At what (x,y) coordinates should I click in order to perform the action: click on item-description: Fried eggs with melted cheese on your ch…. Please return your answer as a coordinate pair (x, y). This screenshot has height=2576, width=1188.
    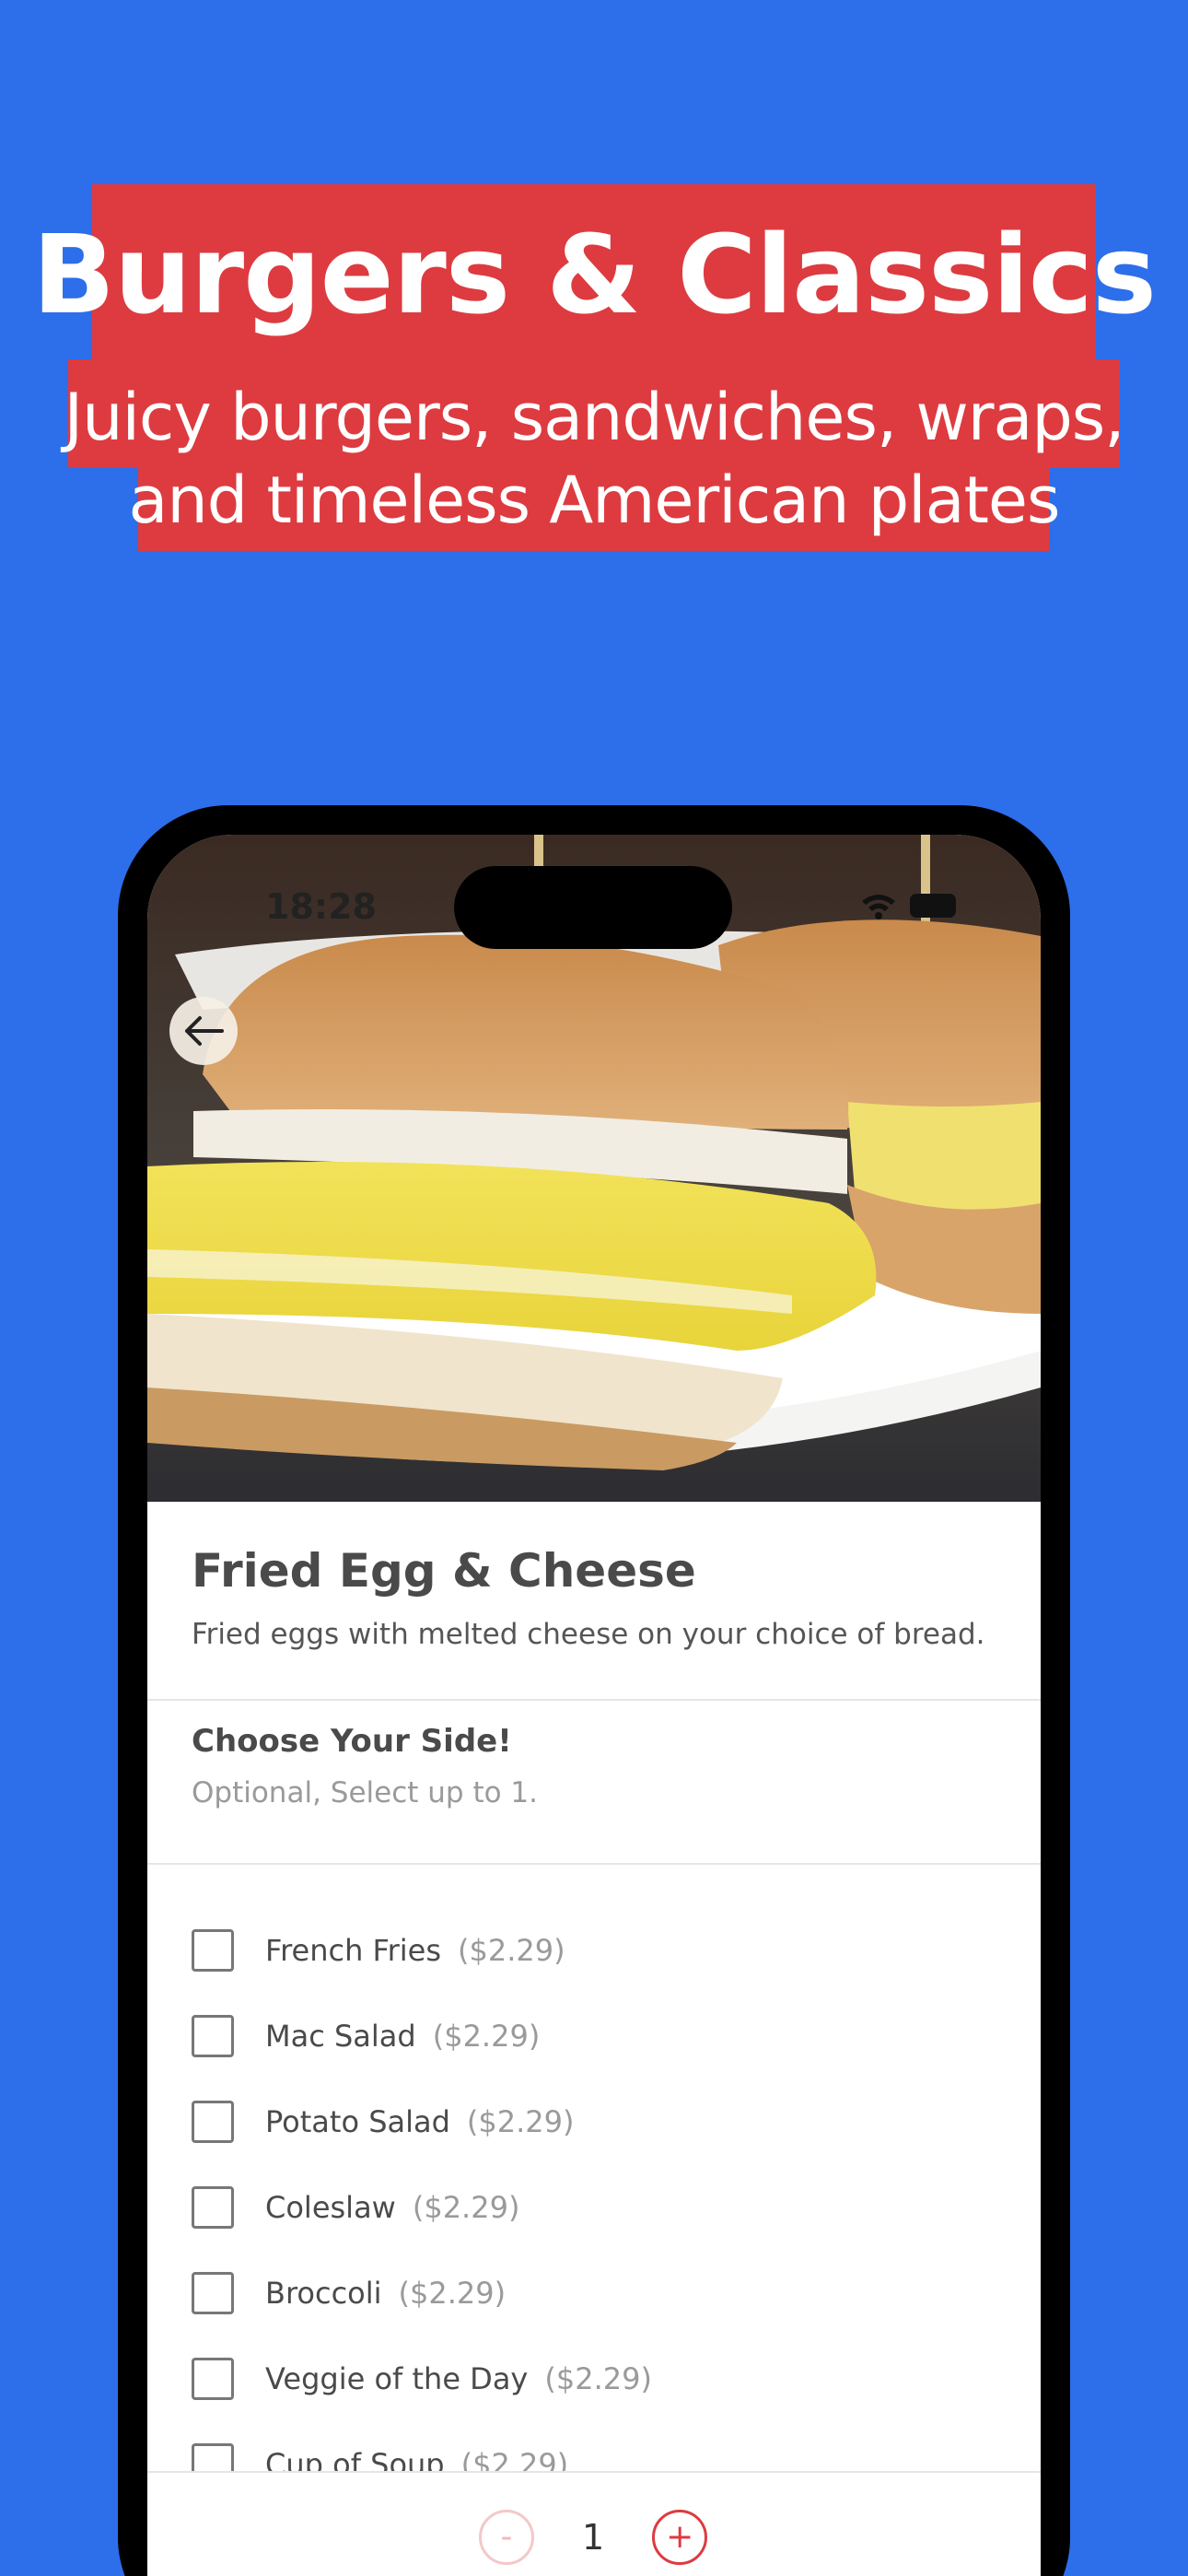
    Looking at the image, I should click on (588, 1634).